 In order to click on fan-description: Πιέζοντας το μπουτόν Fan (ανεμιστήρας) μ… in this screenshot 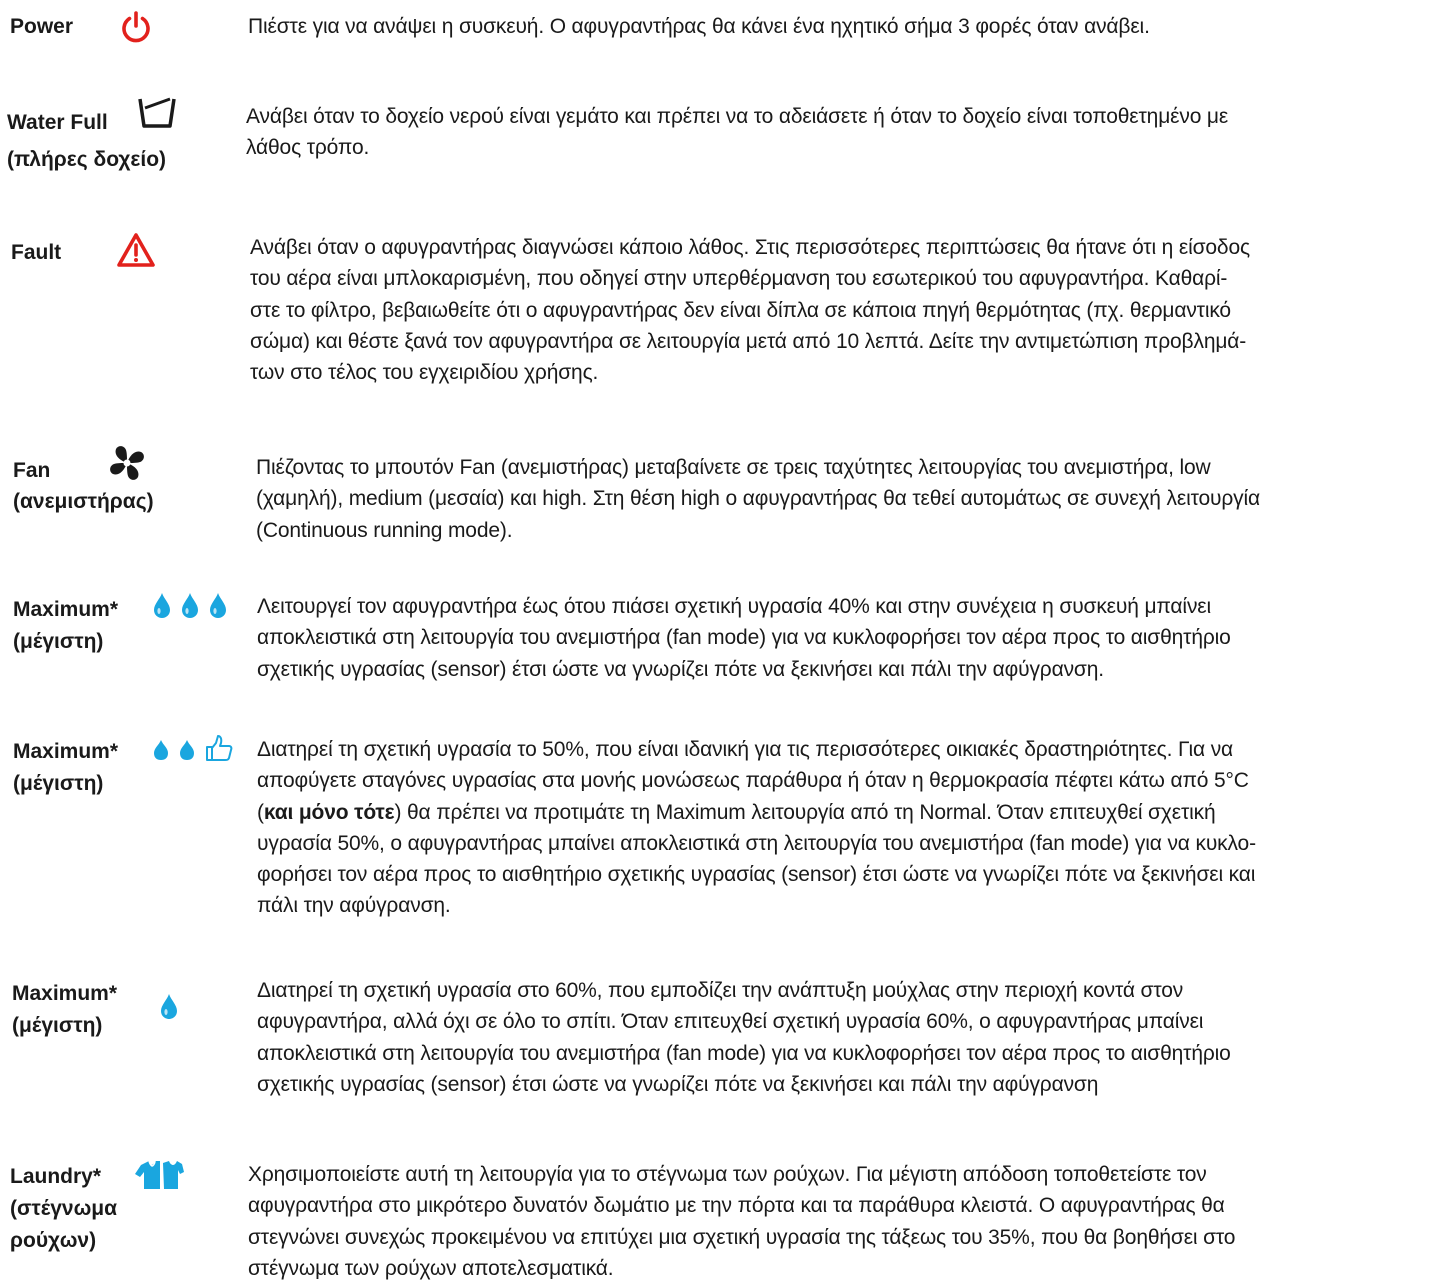, I will do `click(758, 499)`.